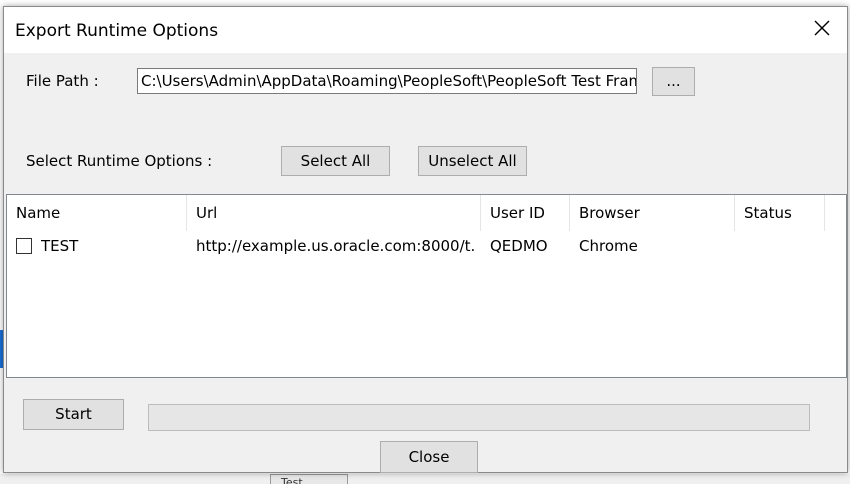  Describe the element at coordinates (62, 81) in the screenshot. I see `file-path-label: File Path :` at that location.